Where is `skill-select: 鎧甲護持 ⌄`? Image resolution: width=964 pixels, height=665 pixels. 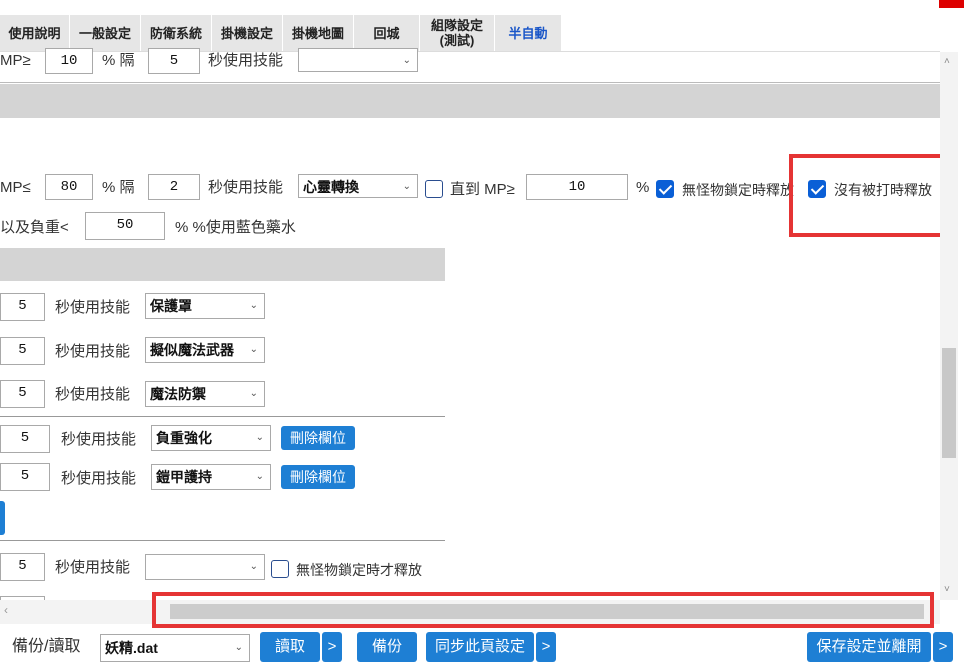 skill-select: 鎧甲護持 ⌄ is located at coordinates (211, 477).